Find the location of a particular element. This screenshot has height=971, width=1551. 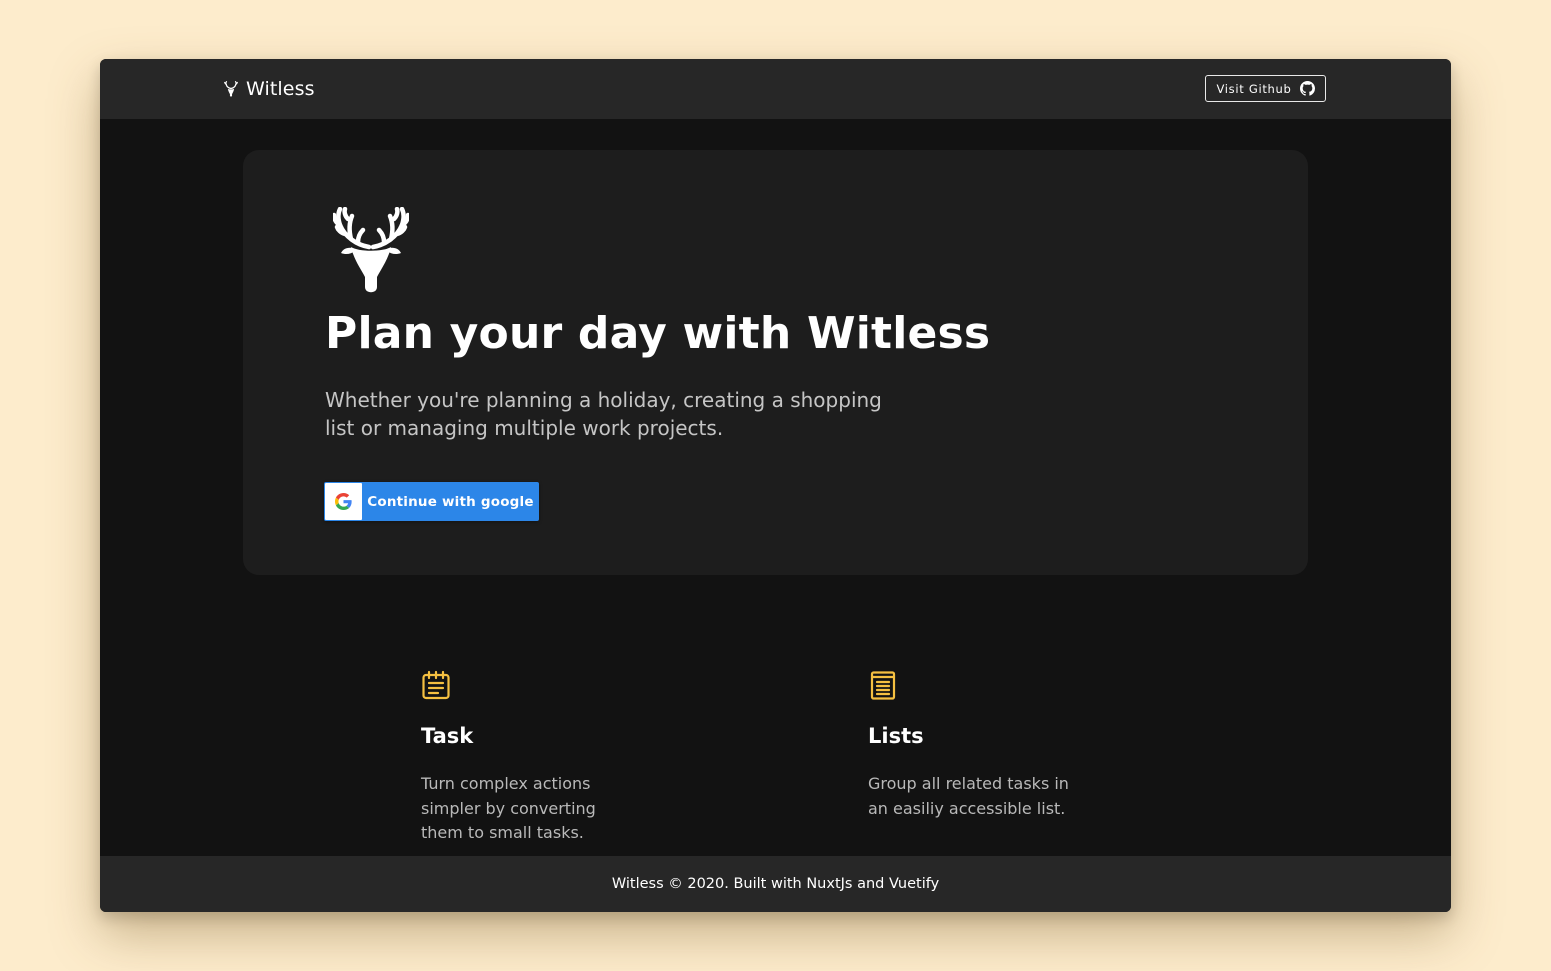

github-icon is located at coordinates (1307, 88).